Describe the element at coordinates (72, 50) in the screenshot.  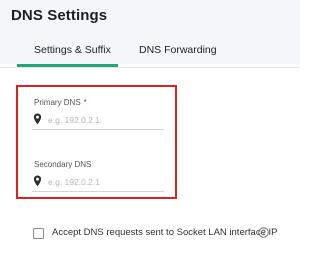
I see `tab-settings-suffix: Settings & Suffix` at that location.